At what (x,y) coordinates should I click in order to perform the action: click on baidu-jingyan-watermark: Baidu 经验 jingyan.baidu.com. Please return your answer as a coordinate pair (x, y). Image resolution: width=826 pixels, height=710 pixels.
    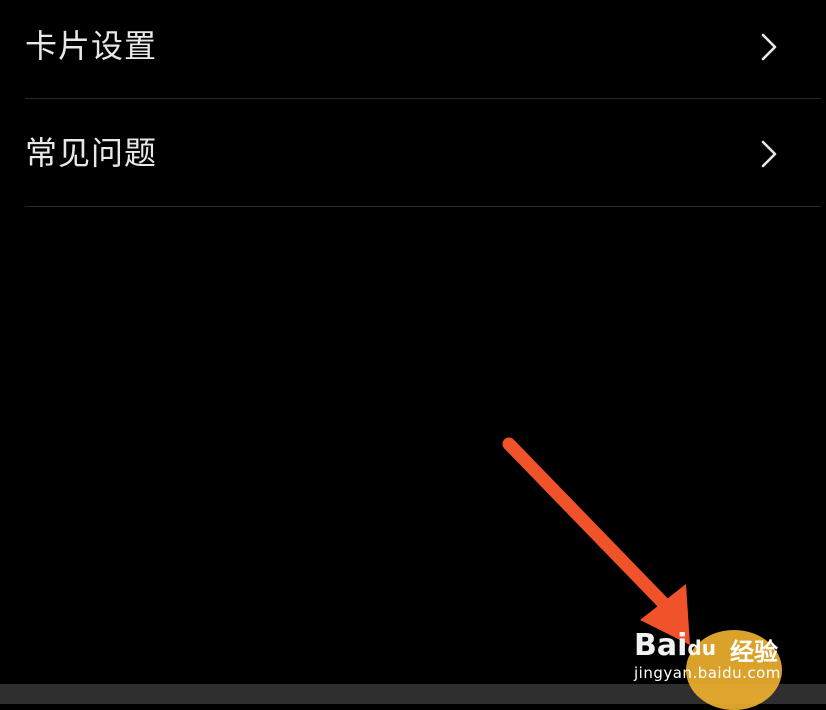
    Looking at the image, I should click on (726, 658).